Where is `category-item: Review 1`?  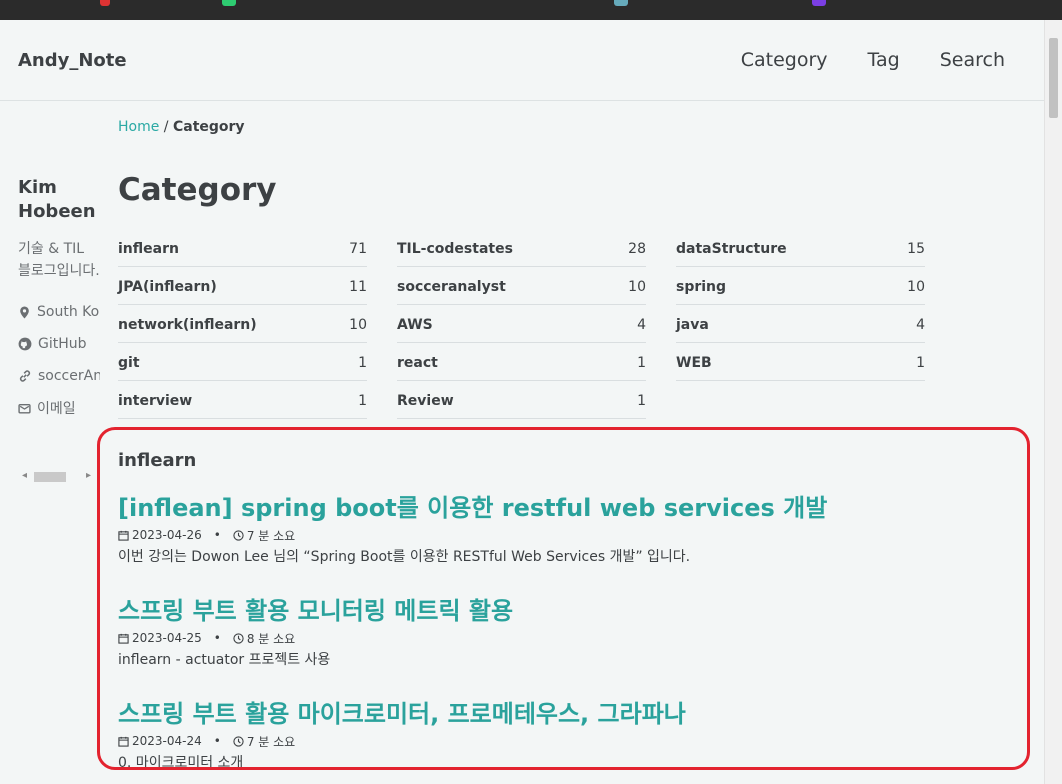
category-item: Review 1 is located at coordinates (521, 400).